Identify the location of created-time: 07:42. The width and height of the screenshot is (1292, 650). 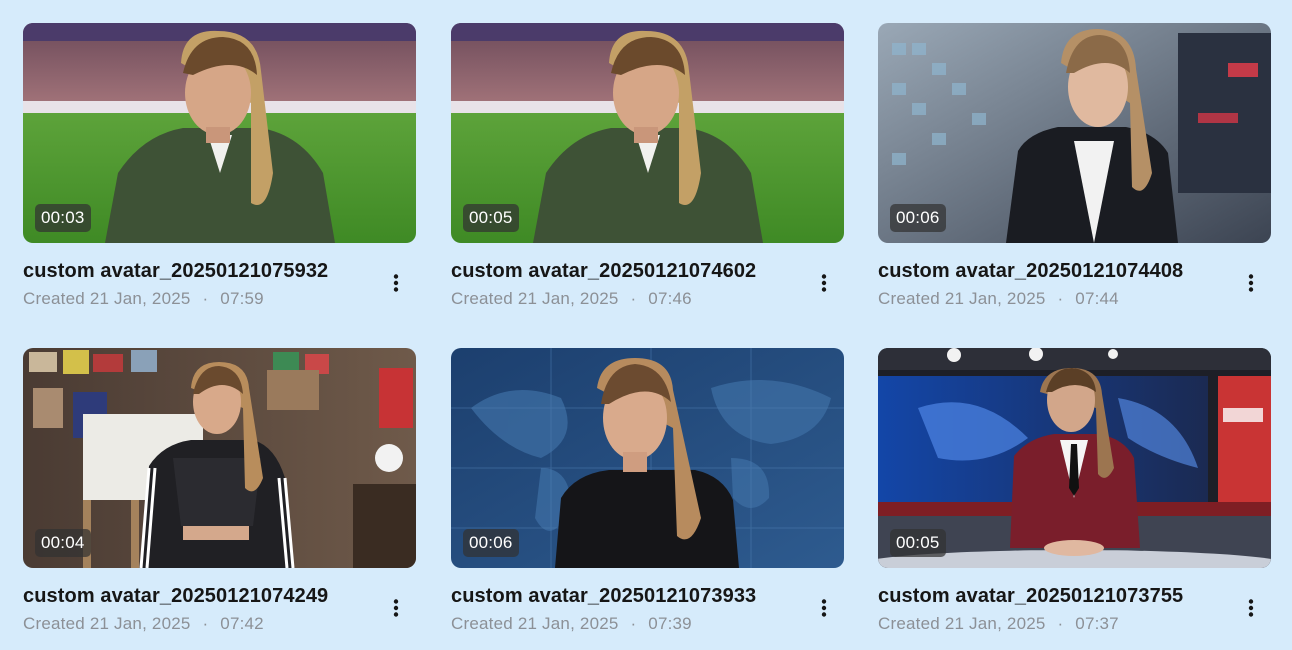
(242, 623).